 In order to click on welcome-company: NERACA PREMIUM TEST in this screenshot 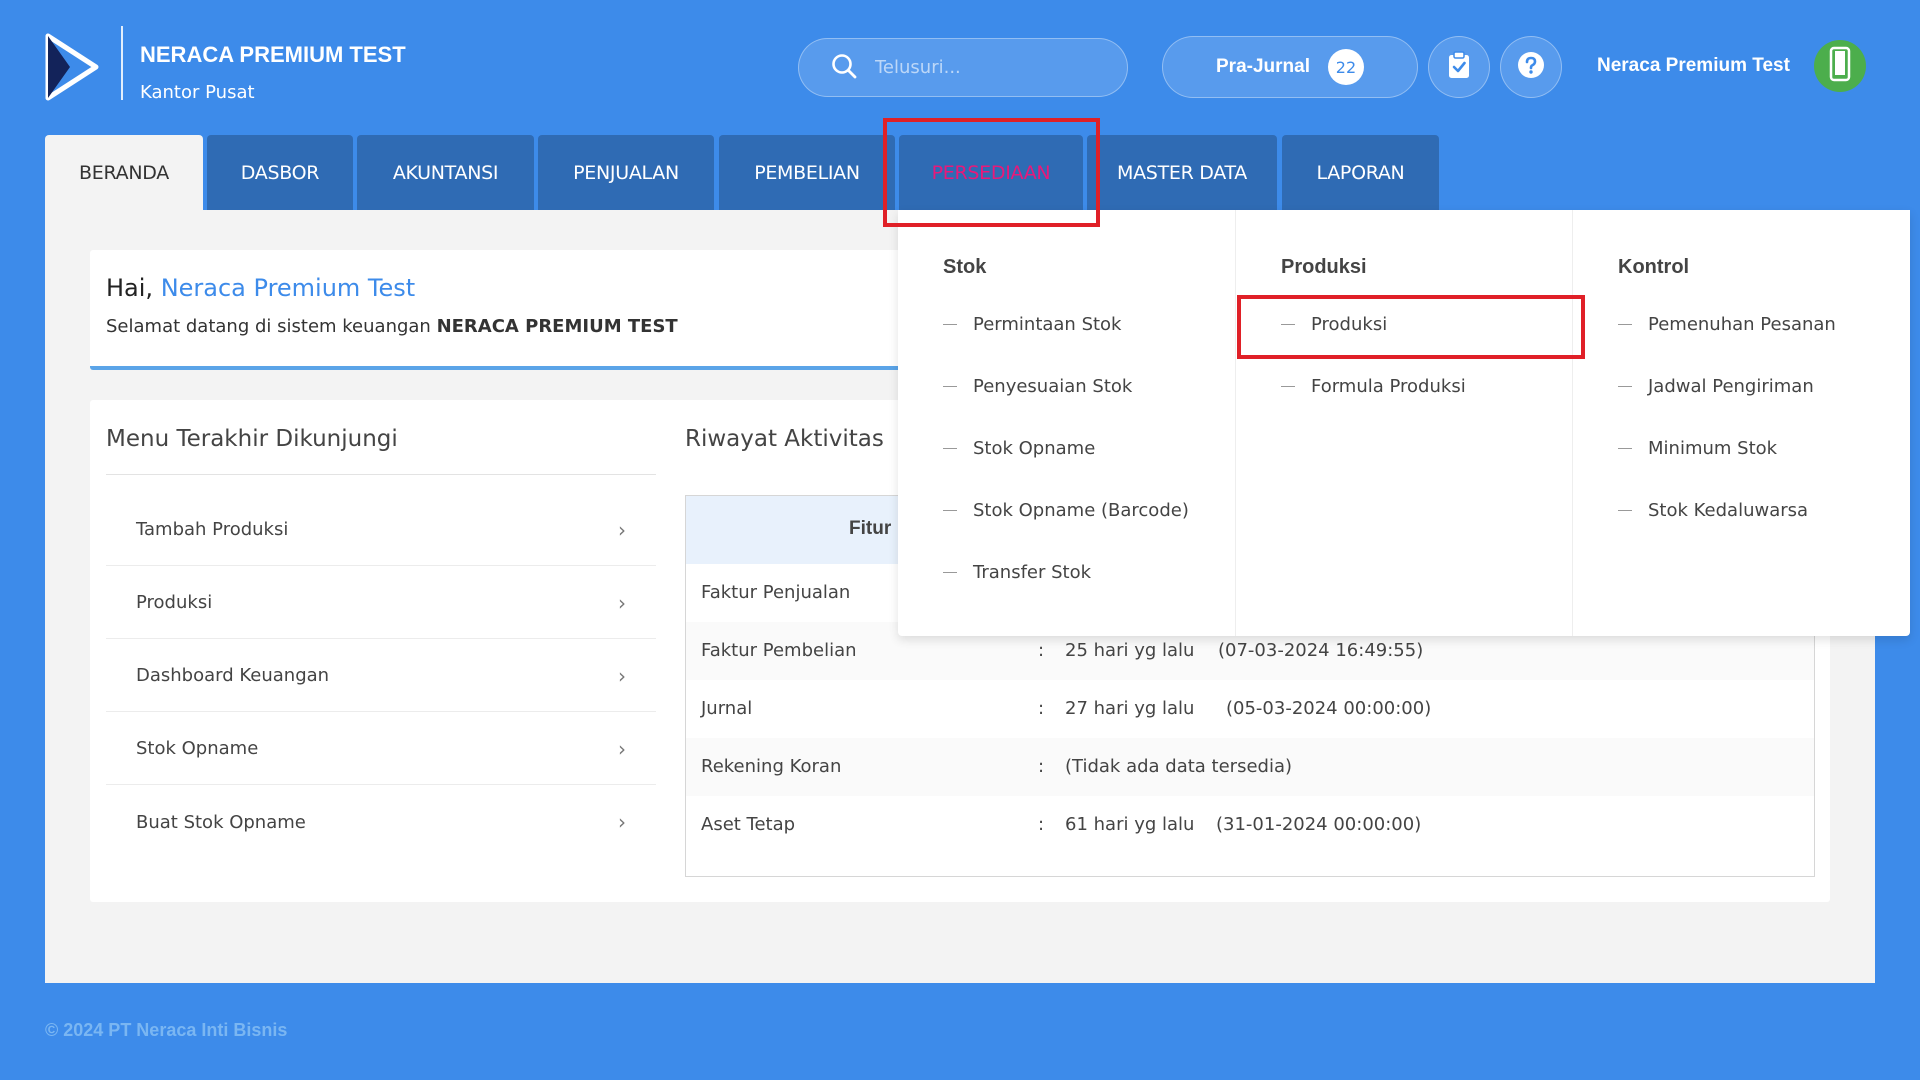, I will do `click(557, 326)`.